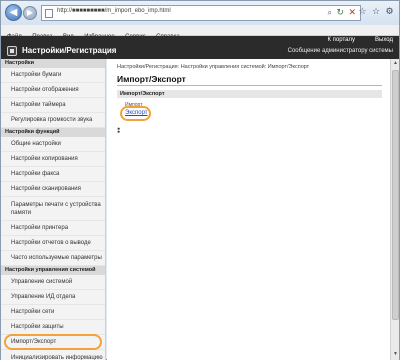 The image size is (400, 360). Describe the element at coordinates (151, 79) in the screenshot. I see `page-title: Импорт/Экспорт` at that location.